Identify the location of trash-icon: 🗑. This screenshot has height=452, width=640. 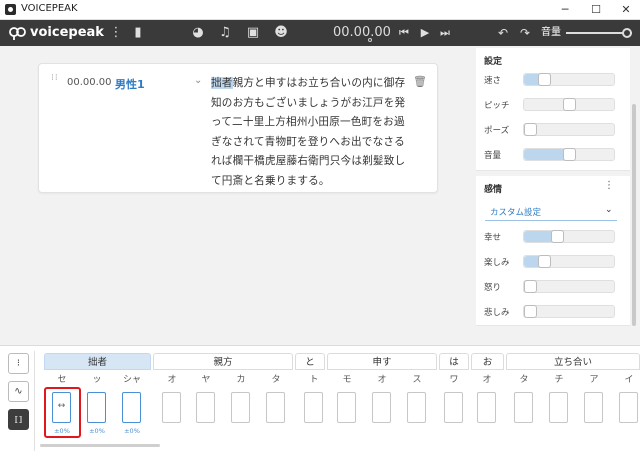
(420, 81).